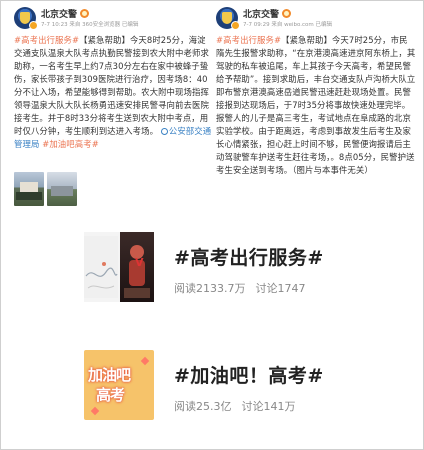 The width and height of the screenshot is (424, 450). I want to click on topic-image: 加油吧 高考, so click(119, 385).